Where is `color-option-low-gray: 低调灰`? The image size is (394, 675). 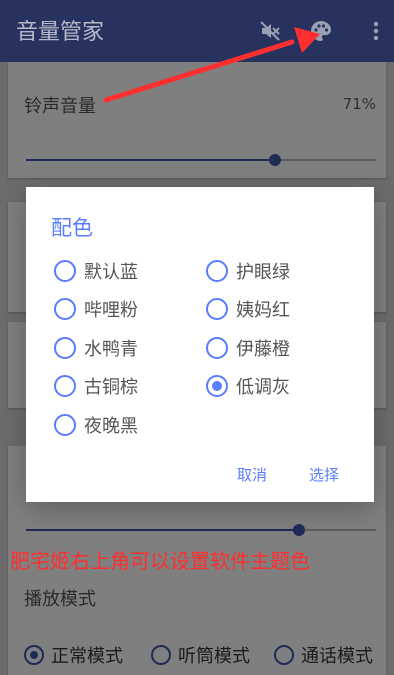 color-option-low-gray: 低调灰 is located at coordinates (248, 386).